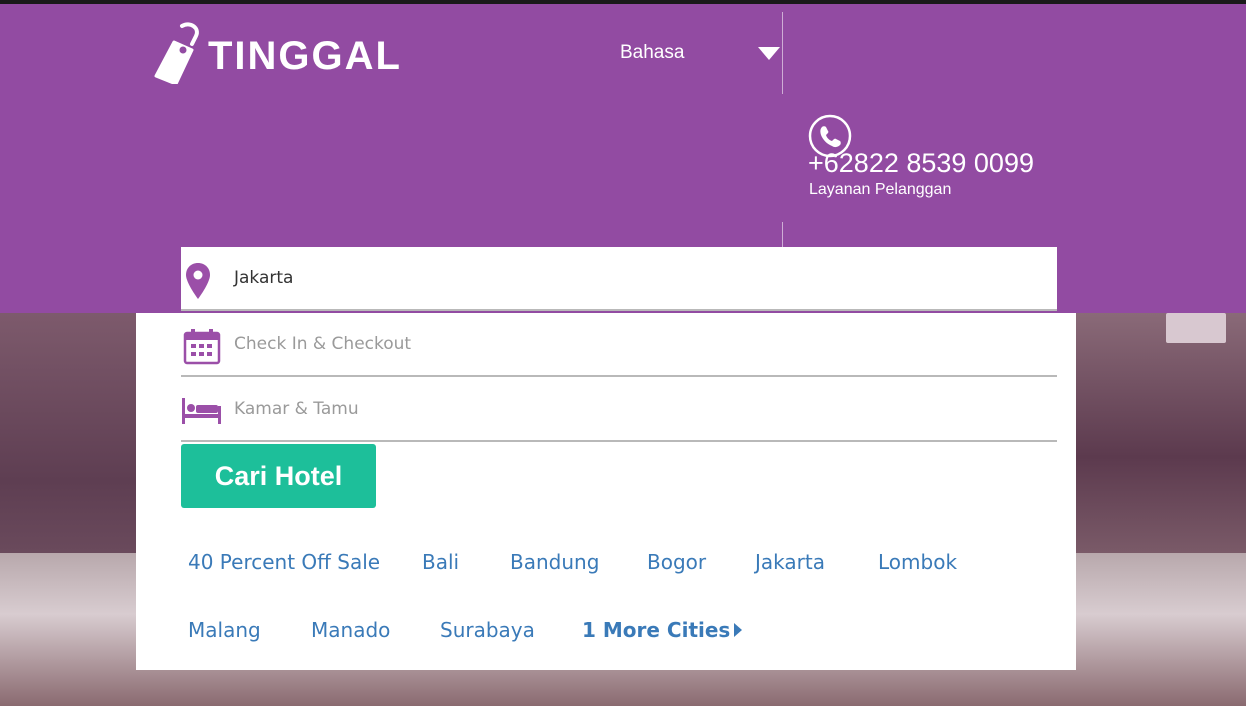 The width and height of the screenshot is (1246, 706). Describe the element at coordinates (917, 562) in the screenshot. I see `city-link: Lombok` at that location.